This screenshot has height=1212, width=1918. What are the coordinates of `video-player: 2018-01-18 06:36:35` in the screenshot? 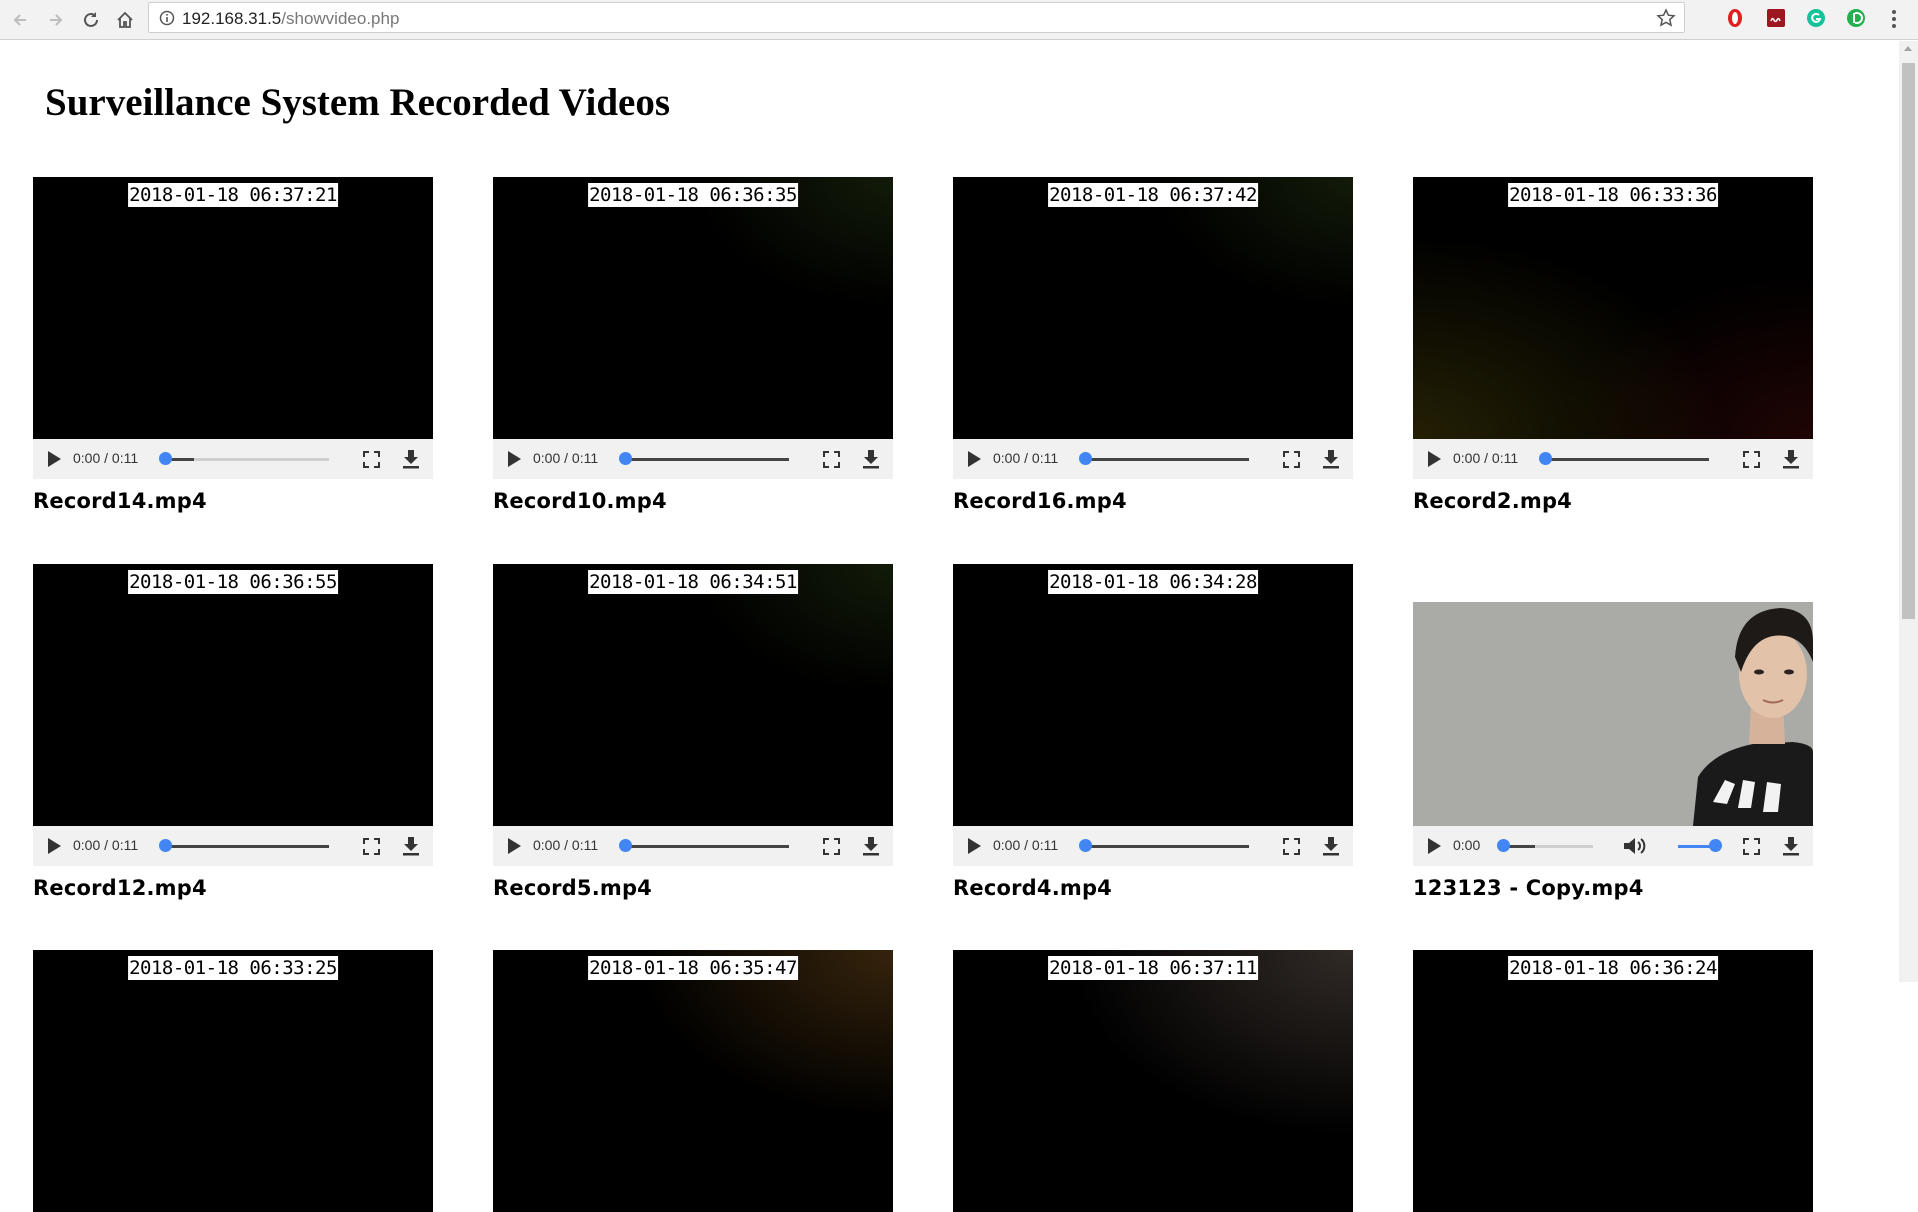 It's located at (693, 308).